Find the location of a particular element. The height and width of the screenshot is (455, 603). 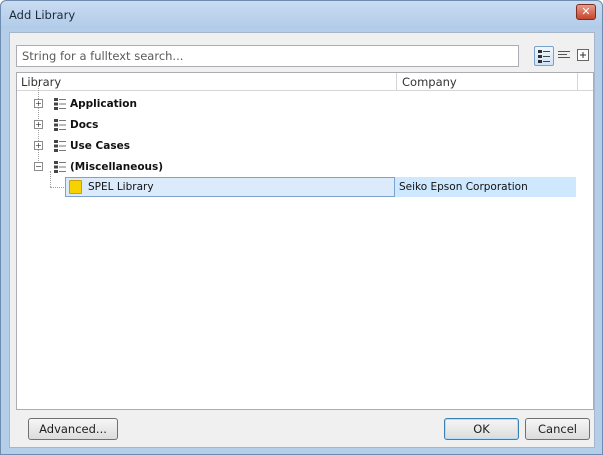

cancel-button: Cancel is located at coordinates (557, 429).